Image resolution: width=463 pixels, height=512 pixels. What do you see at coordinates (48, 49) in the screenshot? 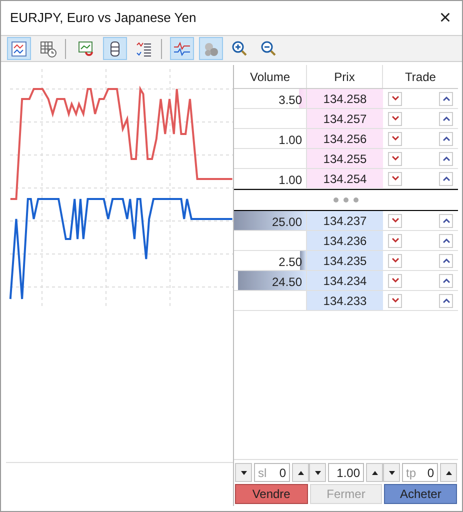
I see `table-clock-icon` at bounding box center [48, 49].